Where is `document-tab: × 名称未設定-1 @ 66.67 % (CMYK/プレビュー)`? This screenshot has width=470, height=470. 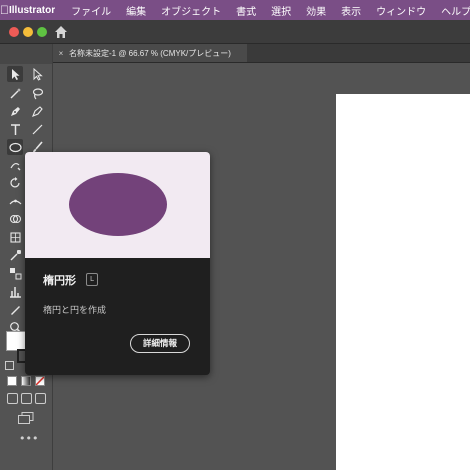
document-tab: × 名称未設定-1 @ 66.67 % (CMYK/プレビュー) is located at coordinates (150, 53).